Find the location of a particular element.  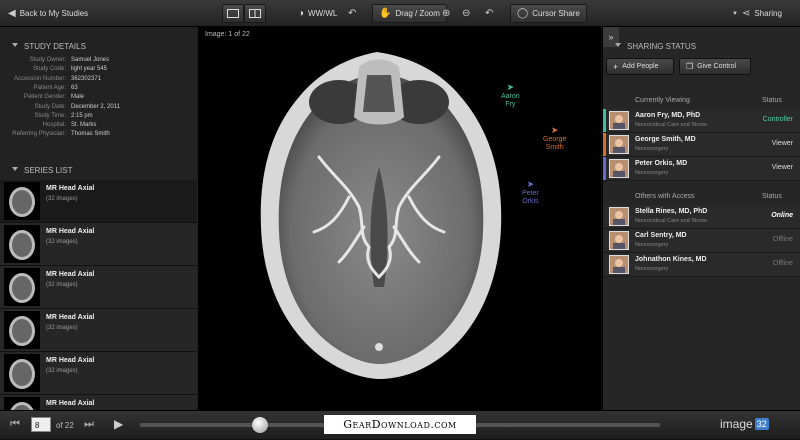

split-view-button is located at coordinates (255, 13).